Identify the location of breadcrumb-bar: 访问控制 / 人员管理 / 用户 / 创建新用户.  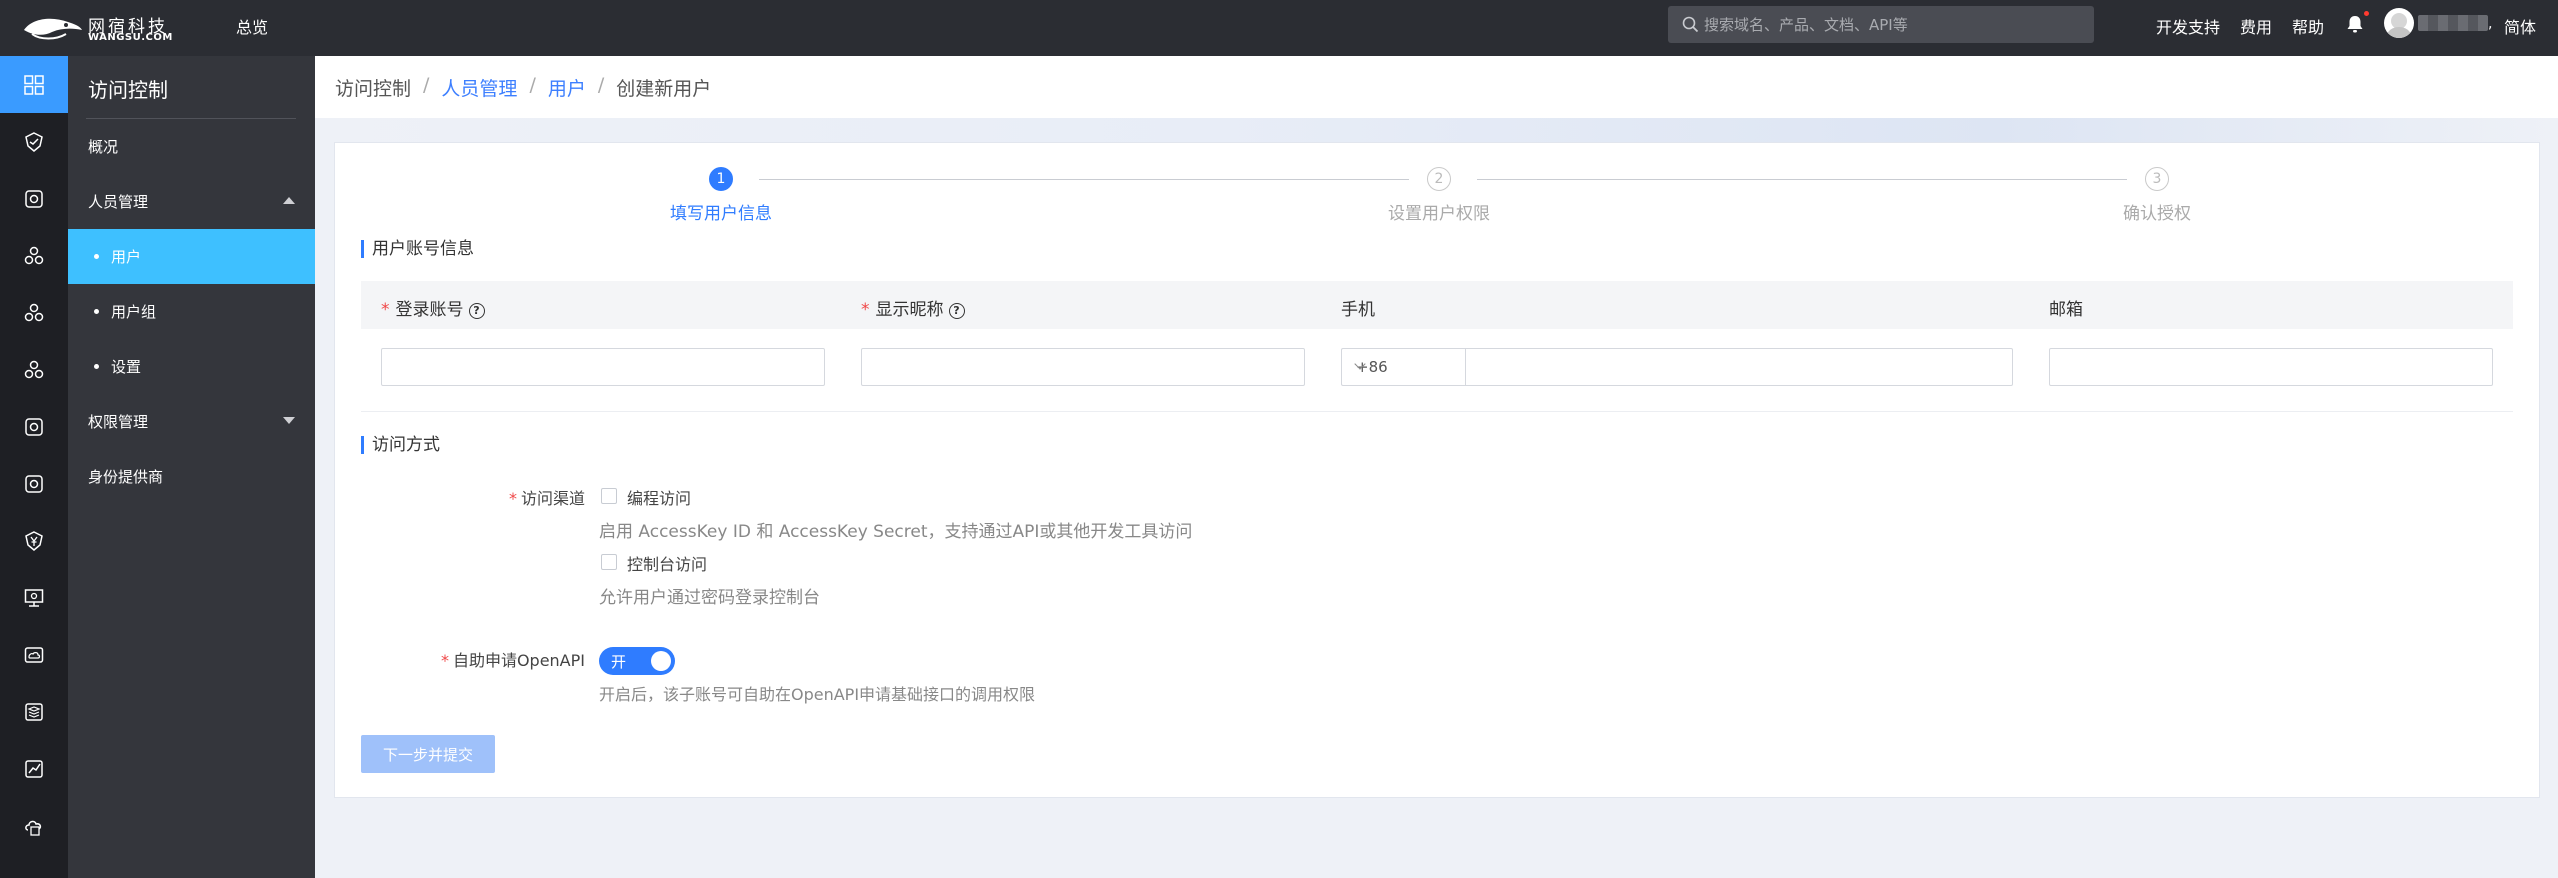
(1436, 87).